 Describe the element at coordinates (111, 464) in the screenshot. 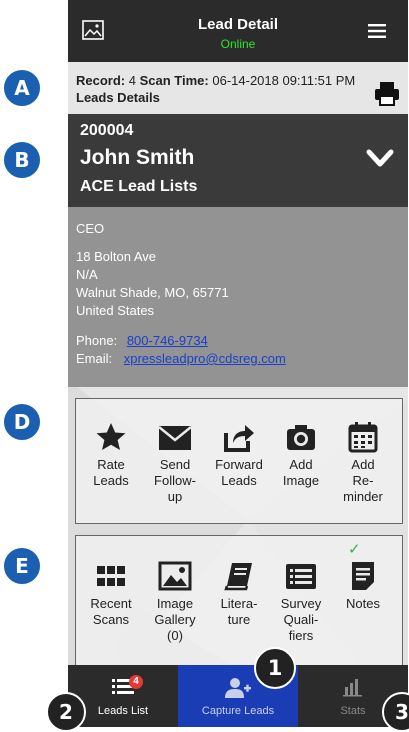

I see `tile-label: Rate` at that location.